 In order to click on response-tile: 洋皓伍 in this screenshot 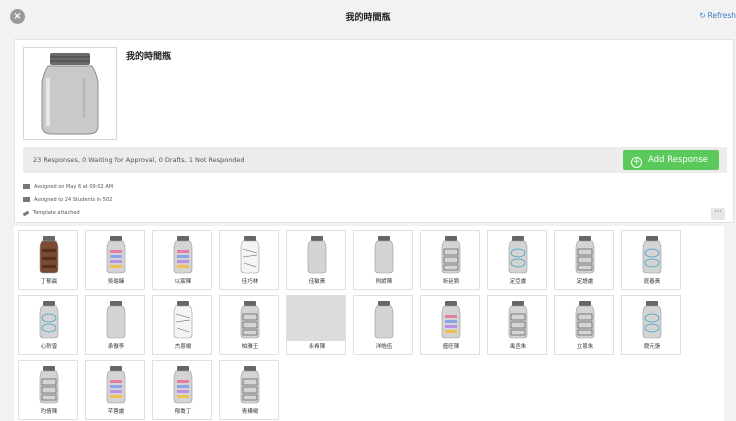, I will do `click(383, 325)`.